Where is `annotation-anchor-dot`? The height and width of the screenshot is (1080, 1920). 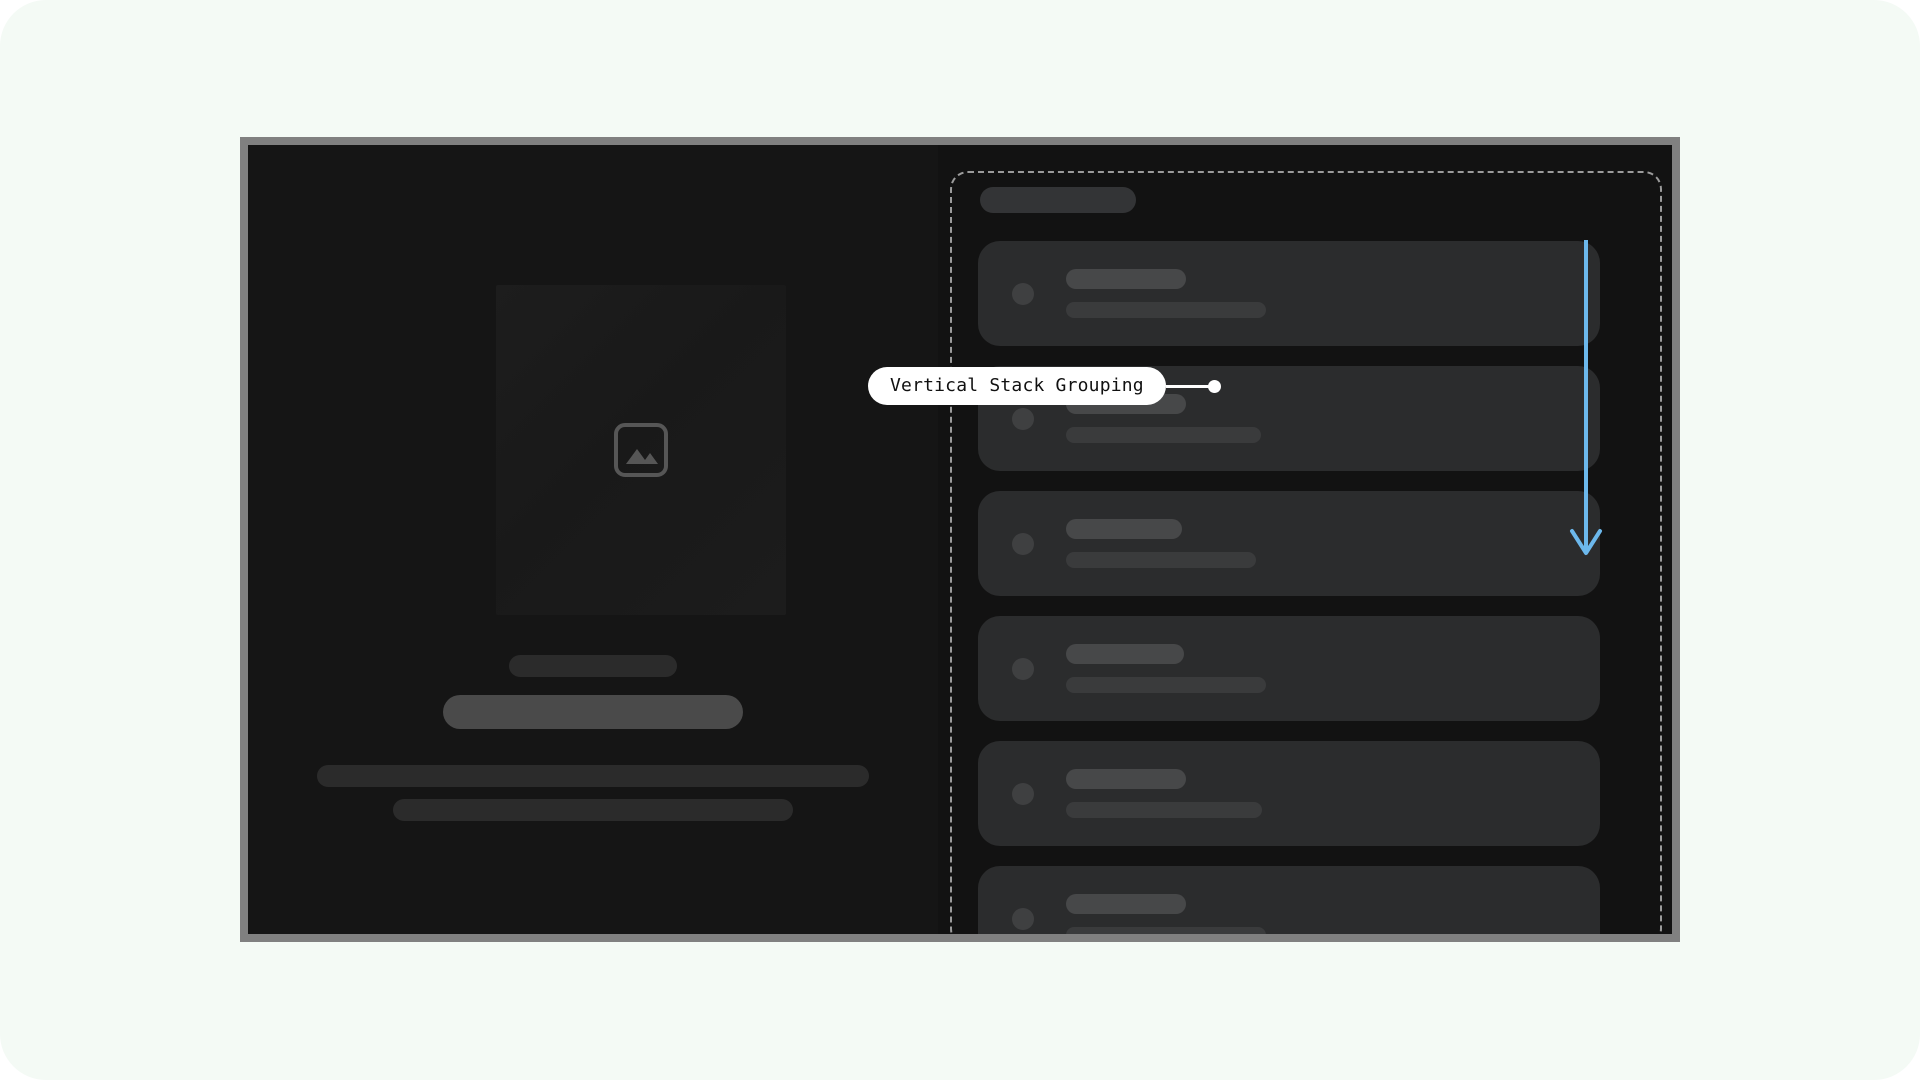 annotation-anchor-dot is located at coordinates (1214, 386).